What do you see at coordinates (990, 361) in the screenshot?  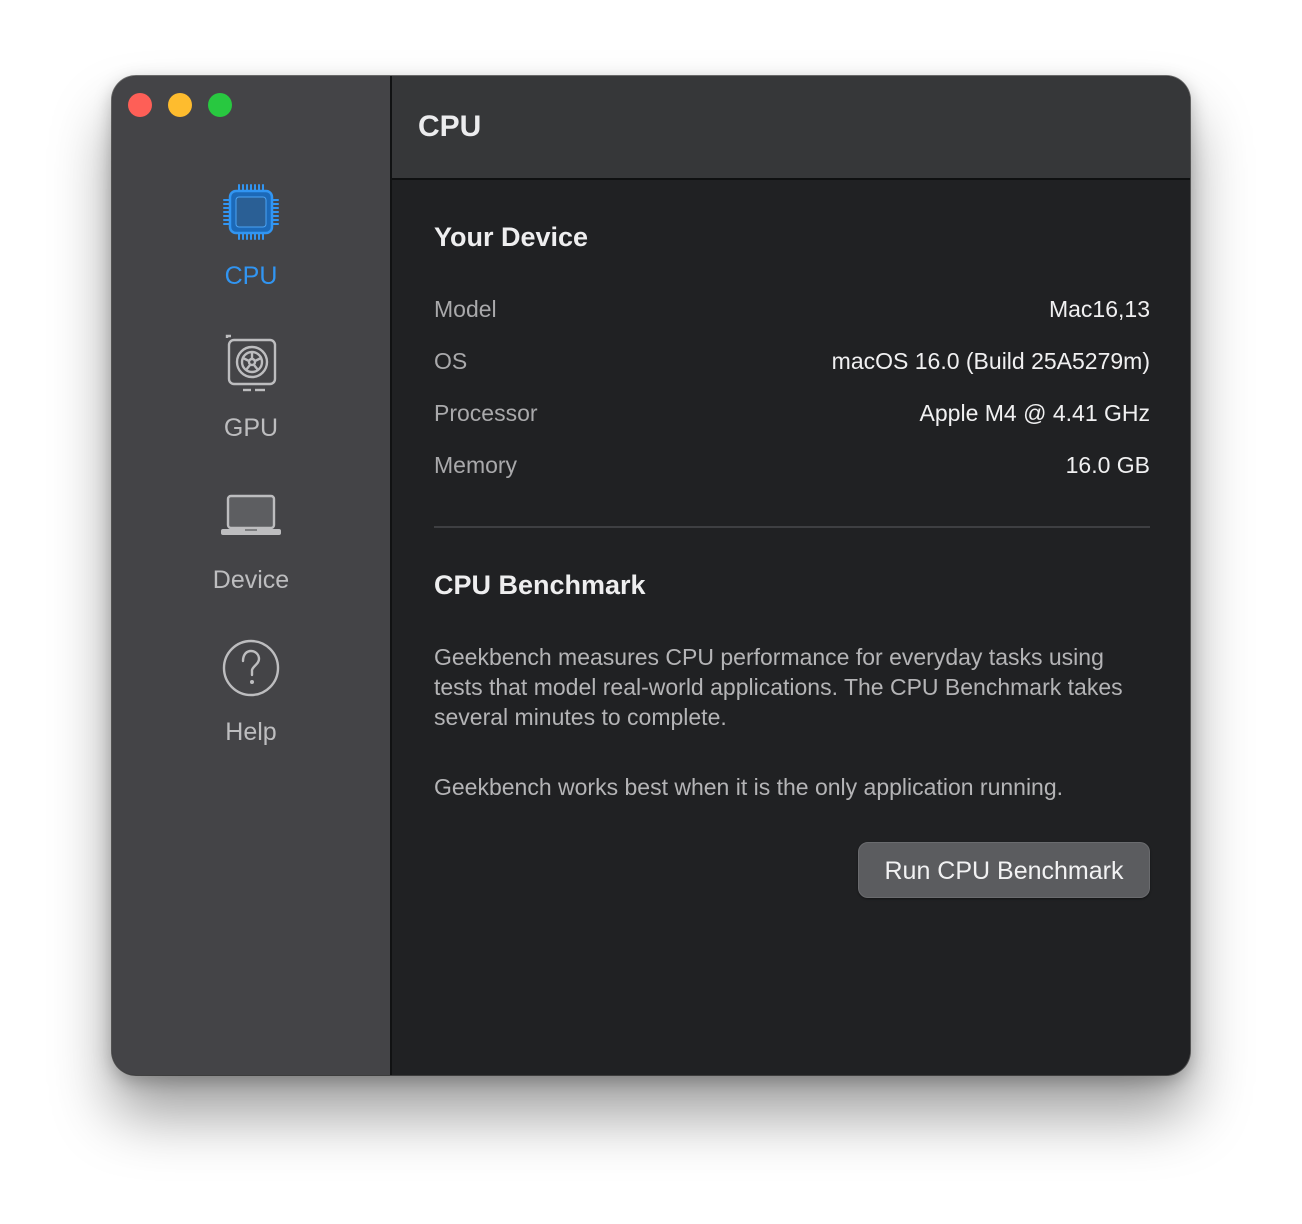 I see `info-value: macOS 16.0 (Build 25A5279m)` at bounding box center [990, 361].